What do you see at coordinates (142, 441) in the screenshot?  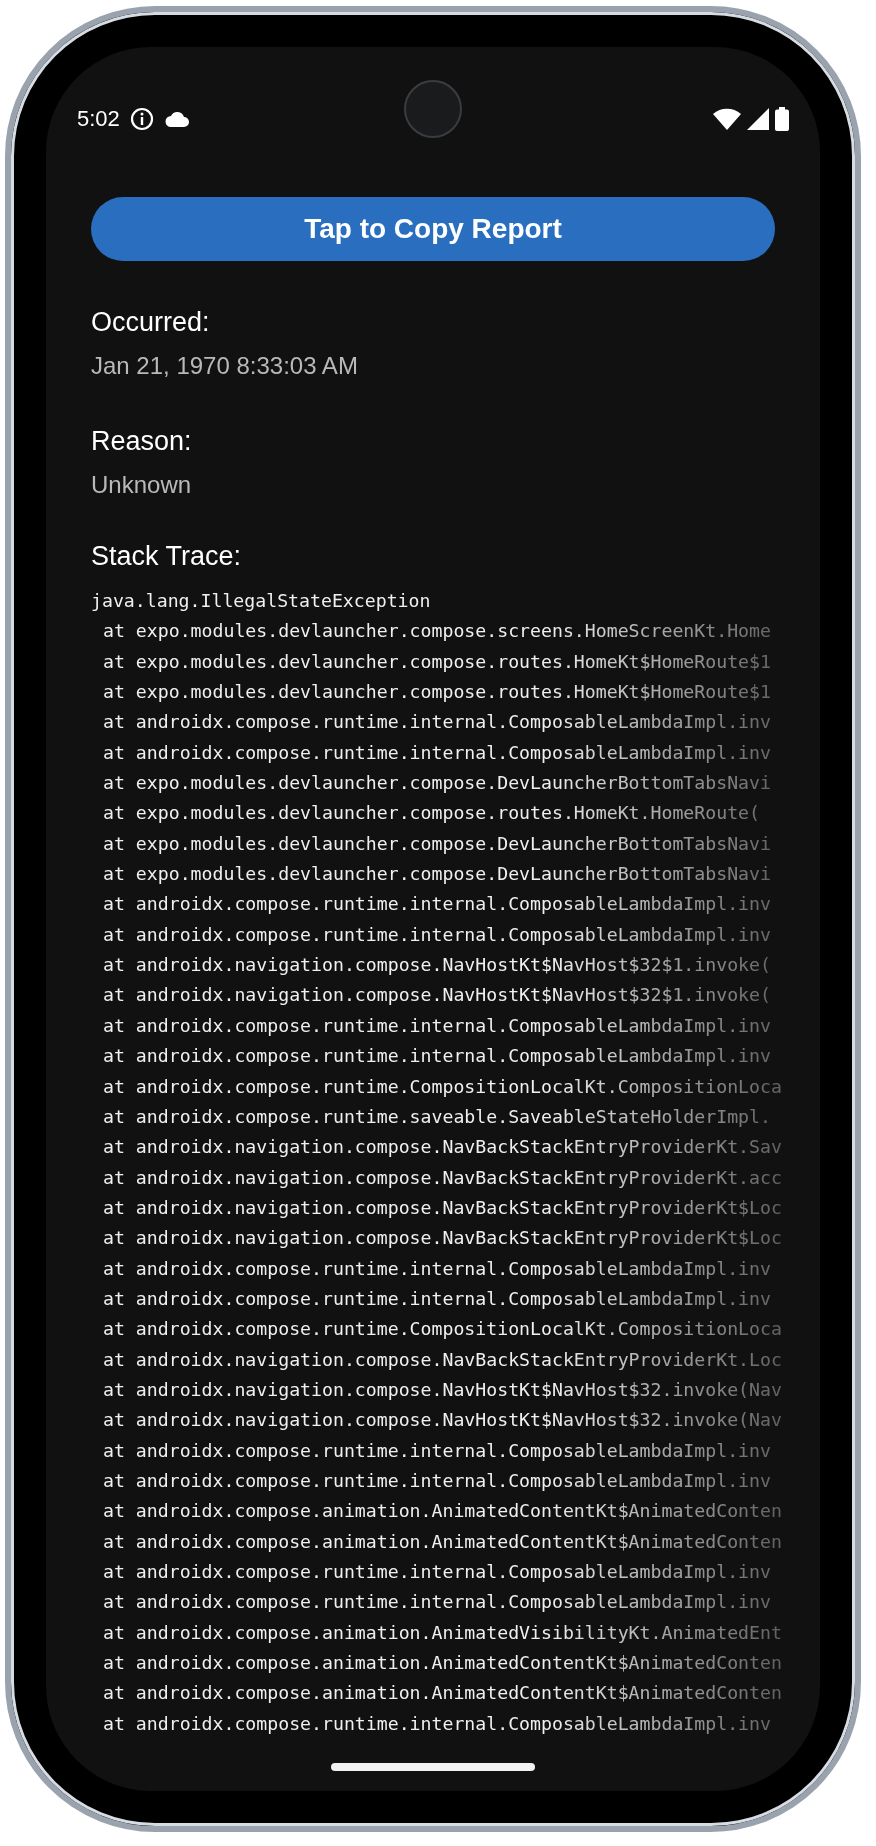 I see `section-label: Reason:` at bounding box center [142, 441].